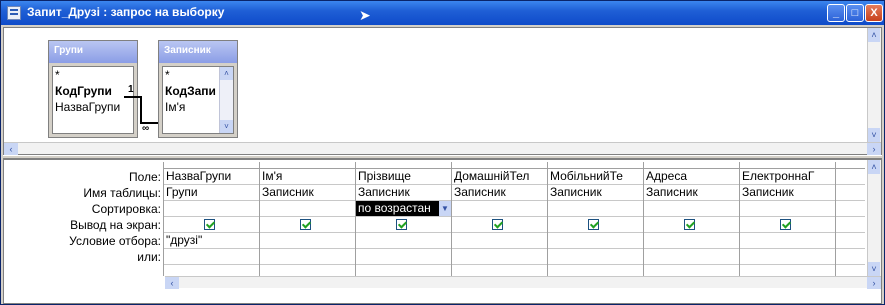 Image resolution: width=885 pixels, height=305 pixels. I want to click on row-label-field: Поле:, so click(144, 177).